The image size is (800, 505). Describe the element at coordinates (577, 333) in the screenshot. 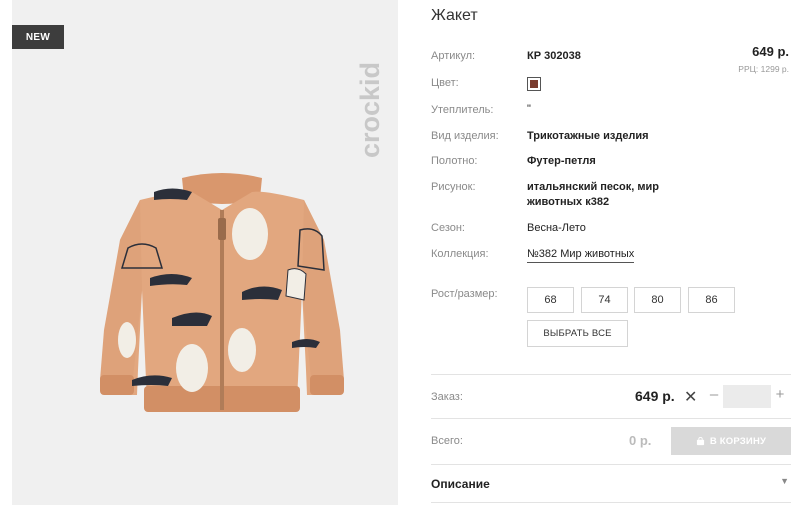

I see `select-all-sizes-button: ВЫБРАТЬ ВСЕ` at that location.